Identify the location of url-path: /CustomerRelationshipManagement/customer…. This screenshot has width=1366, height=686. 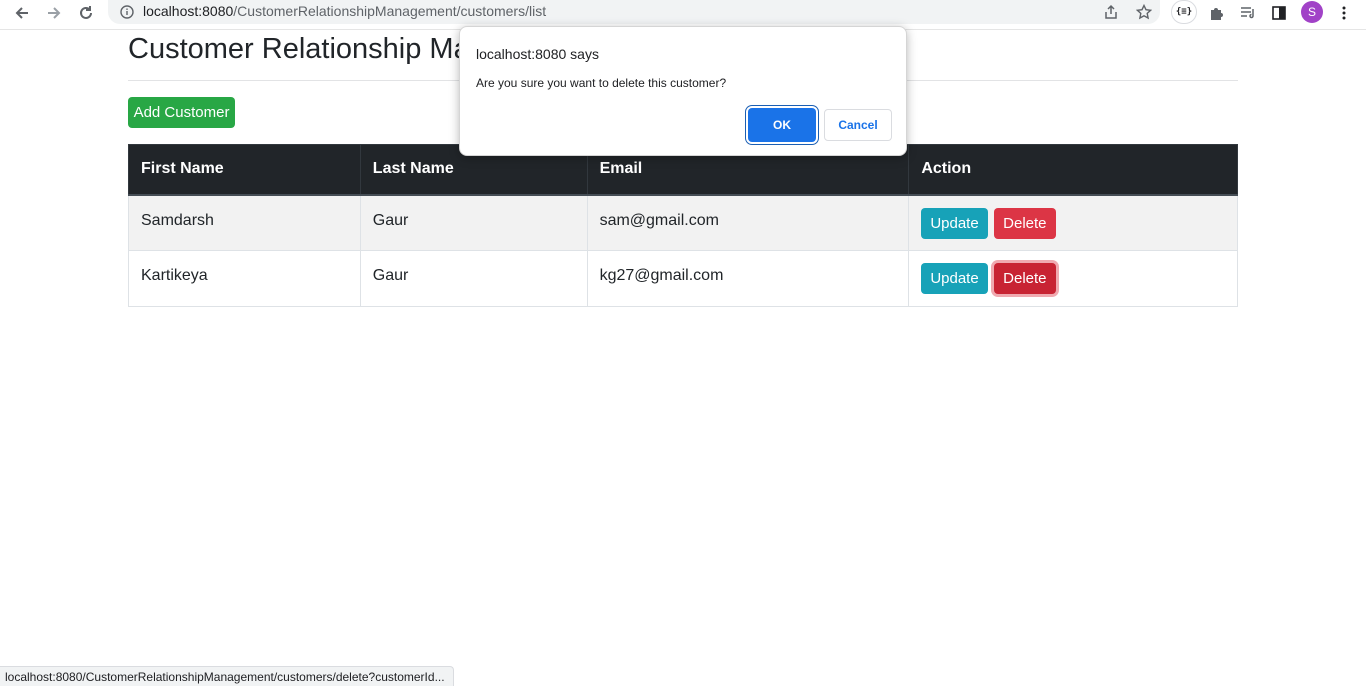
(390, 11).